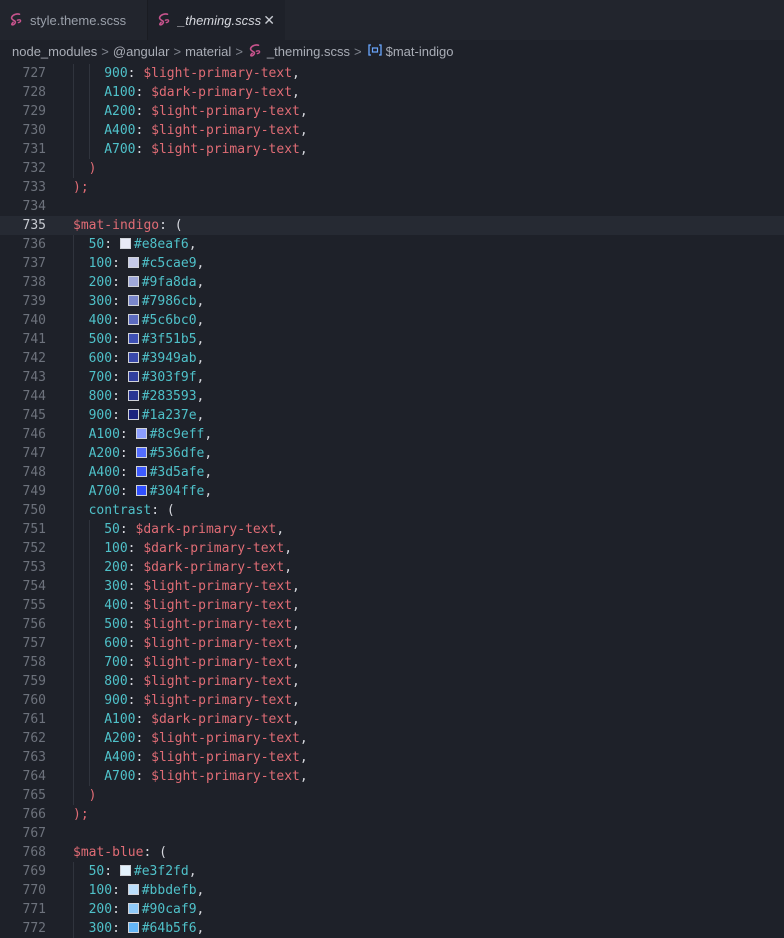  I want to click on code-line: 757 600: $light-primary-text,, so click(392, 643).